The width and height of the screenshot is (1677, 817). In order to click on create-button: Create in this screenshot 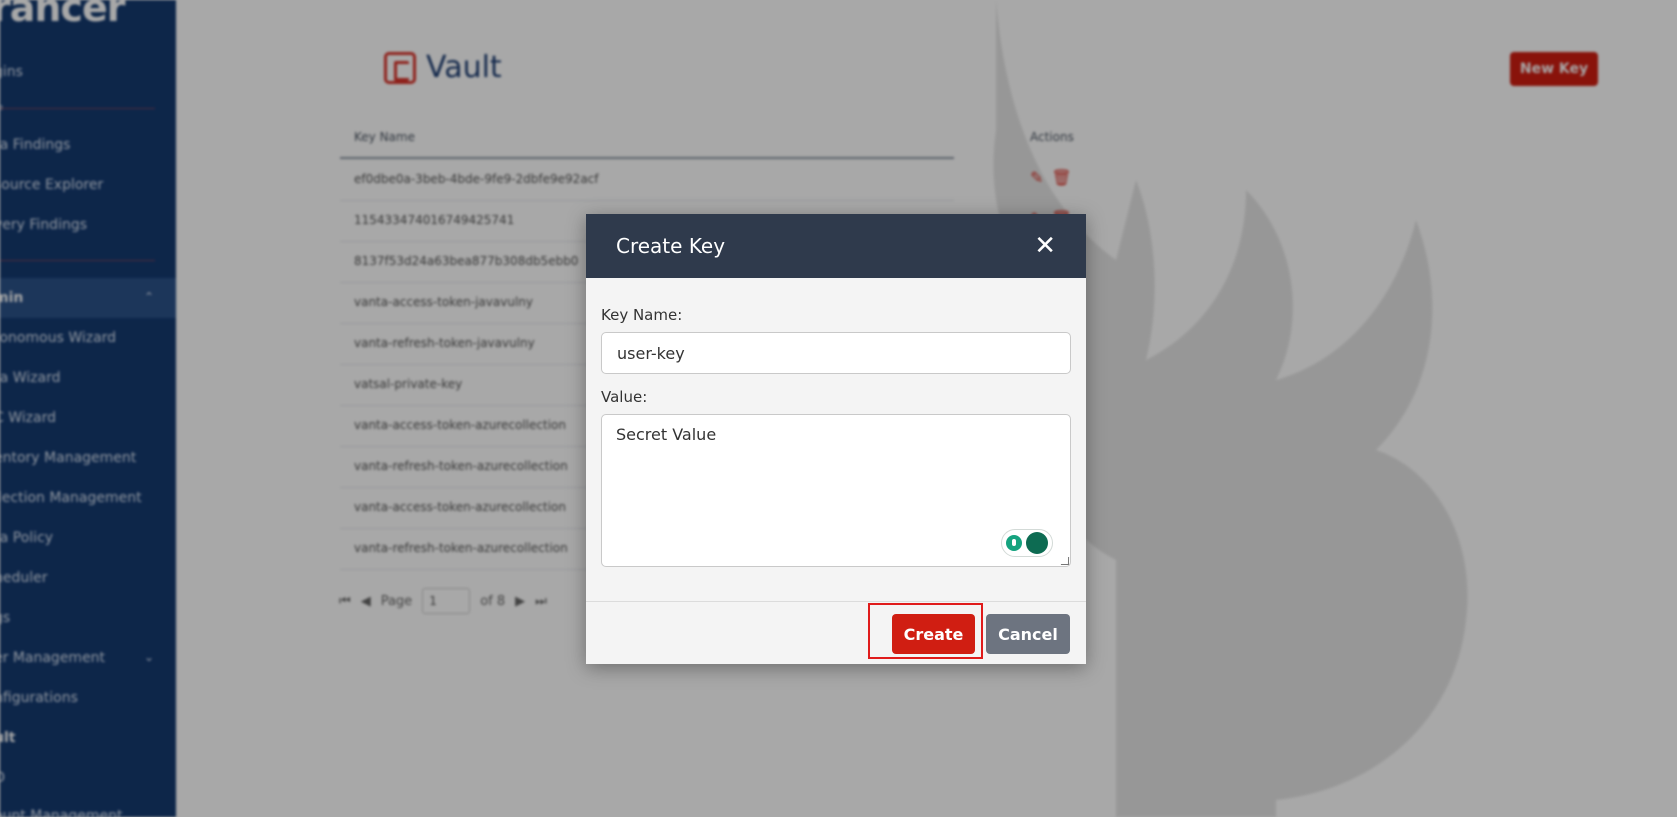, I will do `click(933, 634)`.